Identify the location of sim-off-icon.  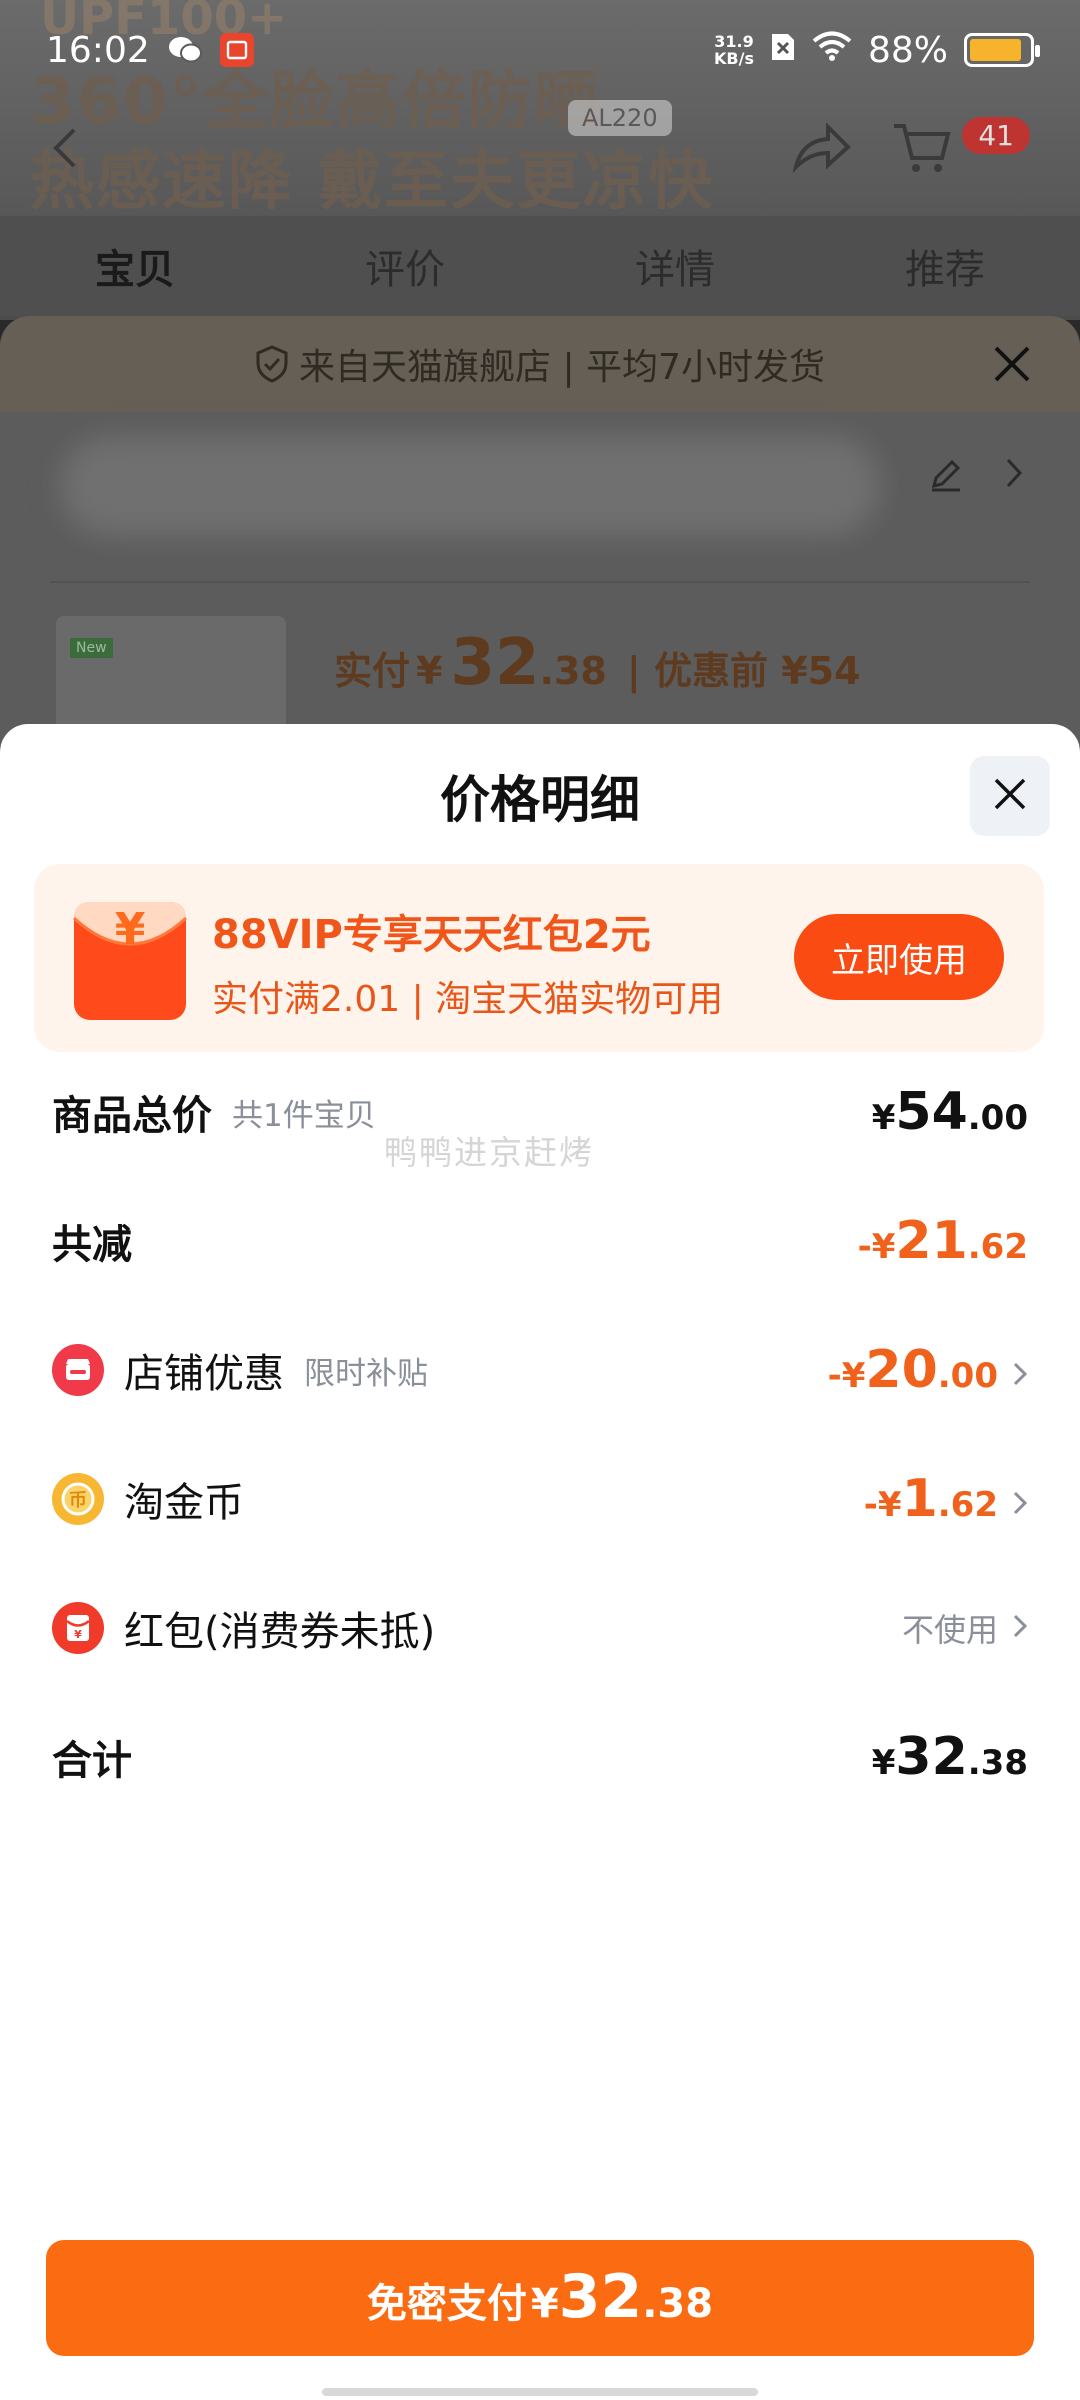
(783, 50).